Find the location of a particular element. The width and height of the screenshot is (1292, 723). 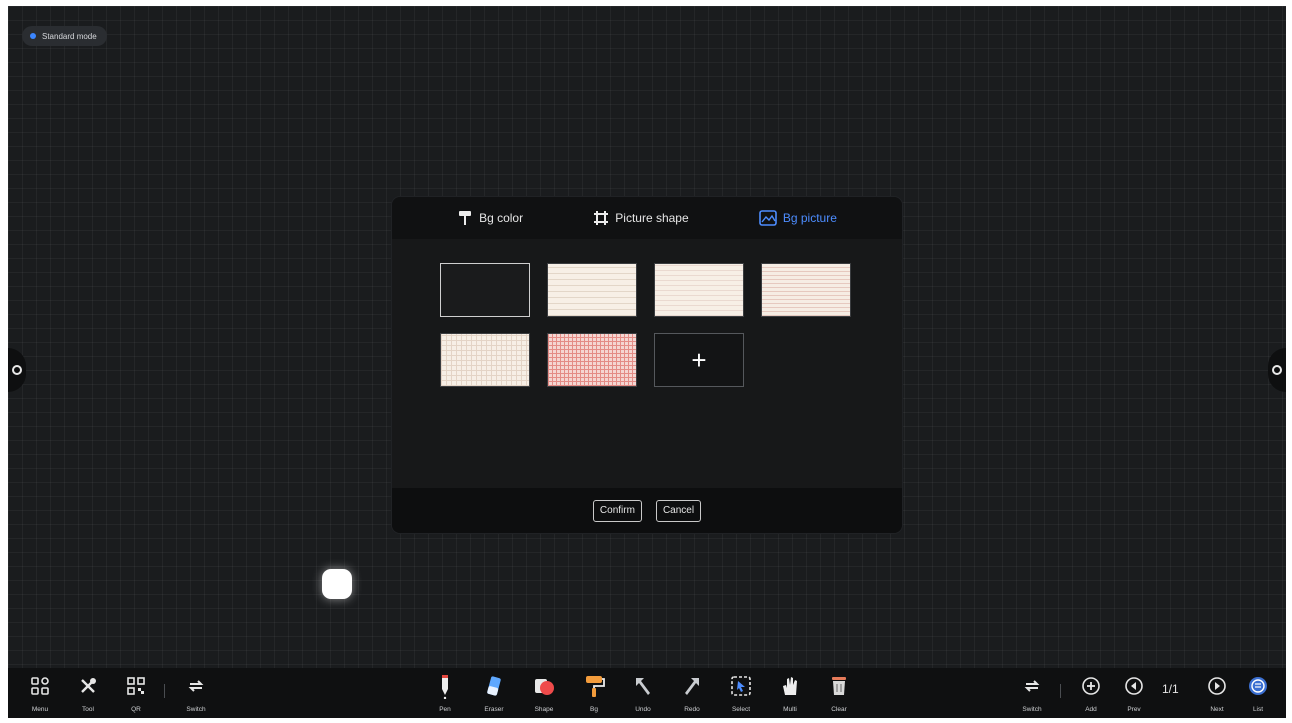

toolbar-list-label: List is located at coordinates (1258, 709).